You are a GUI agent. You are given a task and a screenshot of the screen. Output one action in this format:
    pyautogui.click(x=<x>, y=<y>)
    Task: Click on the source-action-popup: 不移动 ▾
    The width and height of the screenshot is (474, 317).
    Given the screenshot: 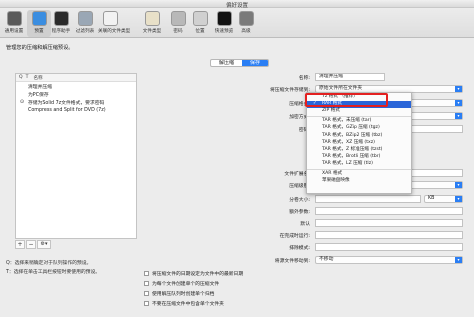 What is the action you would take?
    pyautogui.click(x=389, y=260)
    